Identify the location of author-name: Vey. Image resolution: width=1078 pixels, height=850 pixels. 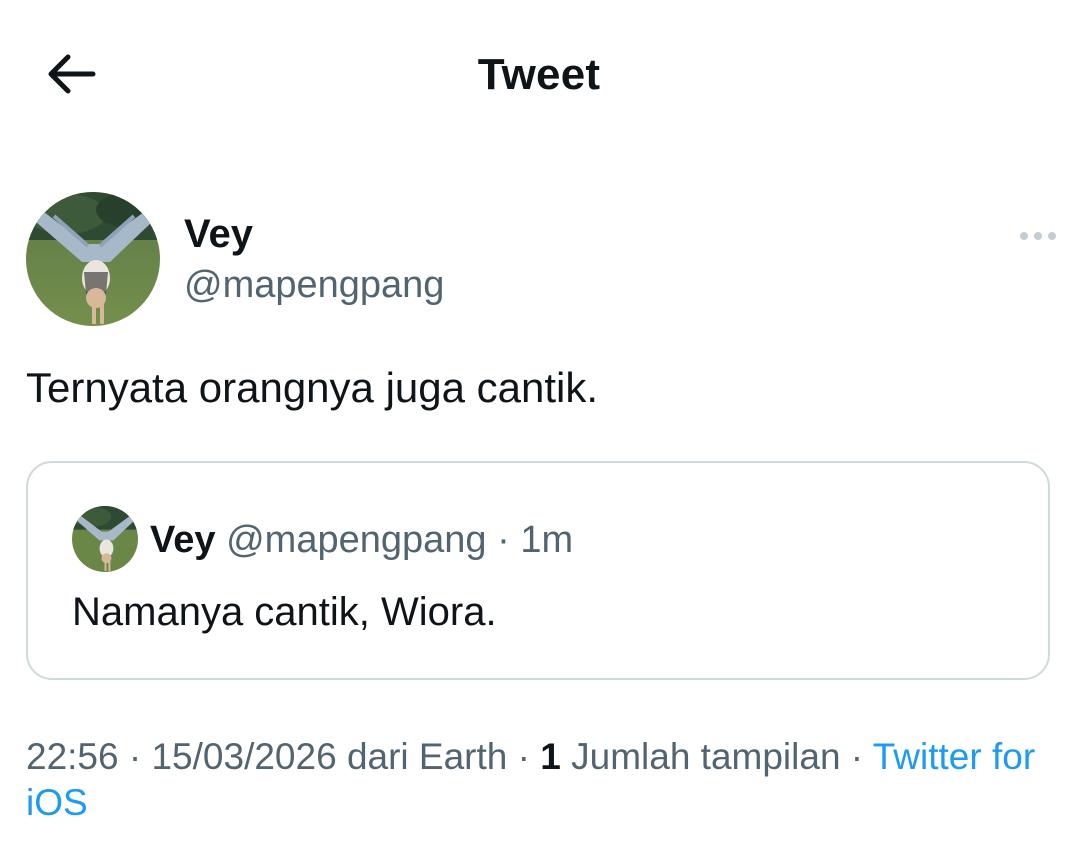
(218, 234).